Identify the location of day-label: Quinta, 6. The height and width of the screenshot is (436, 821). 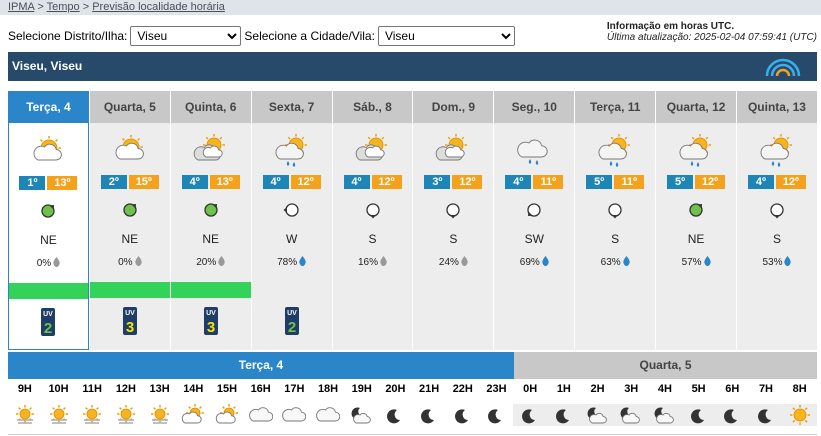
(210, 107).